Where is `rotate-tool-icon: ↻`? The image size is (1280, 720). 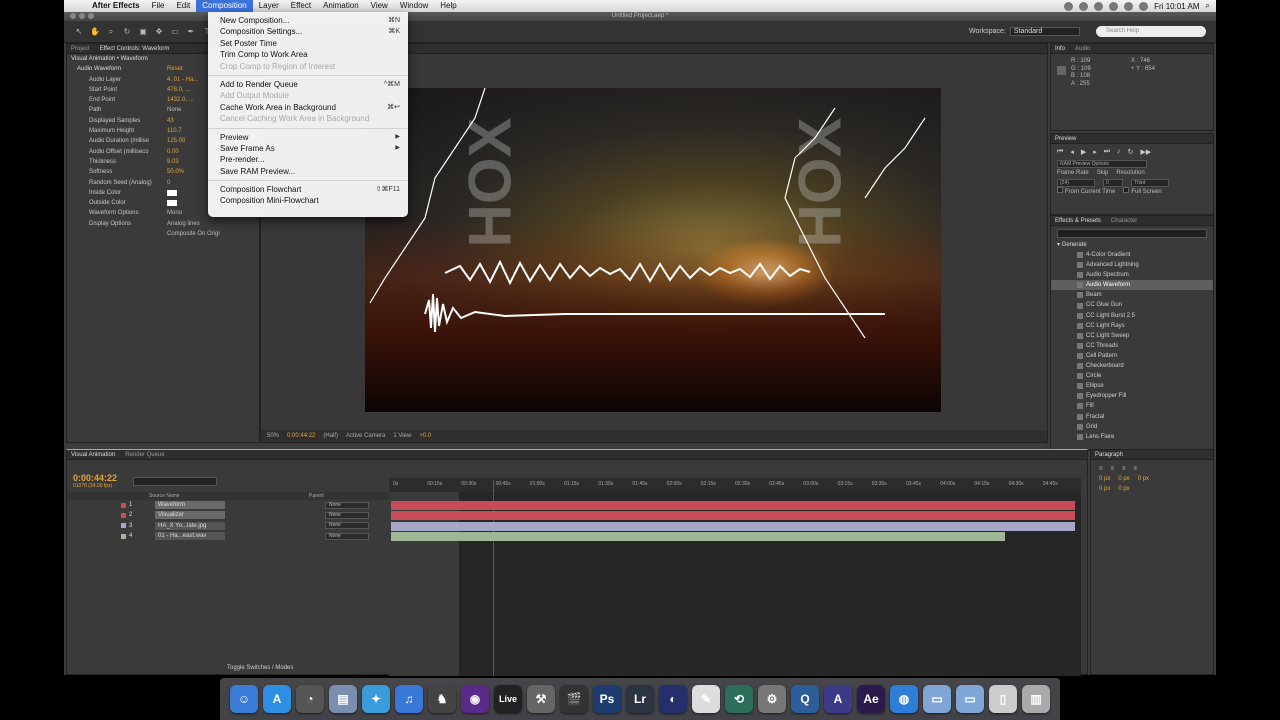 rotate-tool-icon: ↻ is located at coordinates (127, 32).